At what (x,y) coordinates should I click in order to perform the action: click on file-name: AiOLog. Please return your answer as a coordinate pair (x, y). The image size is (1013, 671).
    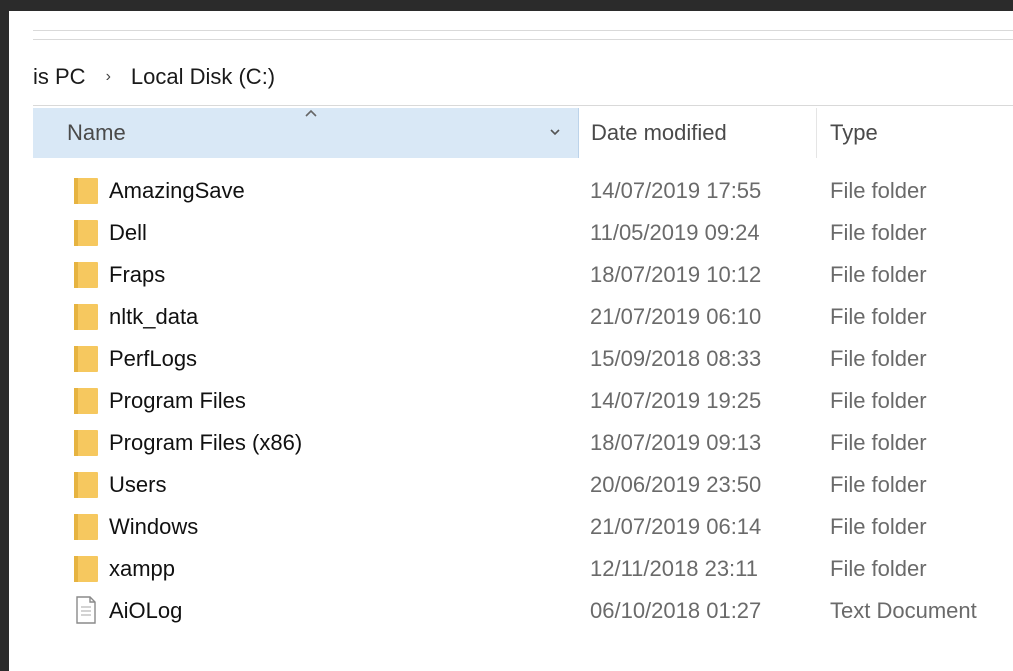
    Looking at the image, I should click on (146, 610).